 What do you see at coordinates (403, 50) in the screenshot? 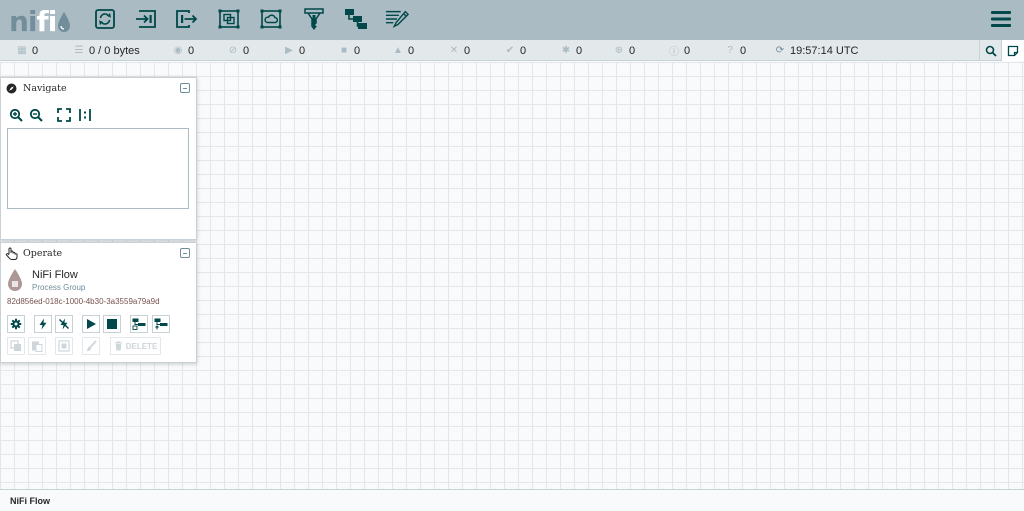
I see `status-invalid: ▲ 0` at bounding box center [403, 50].